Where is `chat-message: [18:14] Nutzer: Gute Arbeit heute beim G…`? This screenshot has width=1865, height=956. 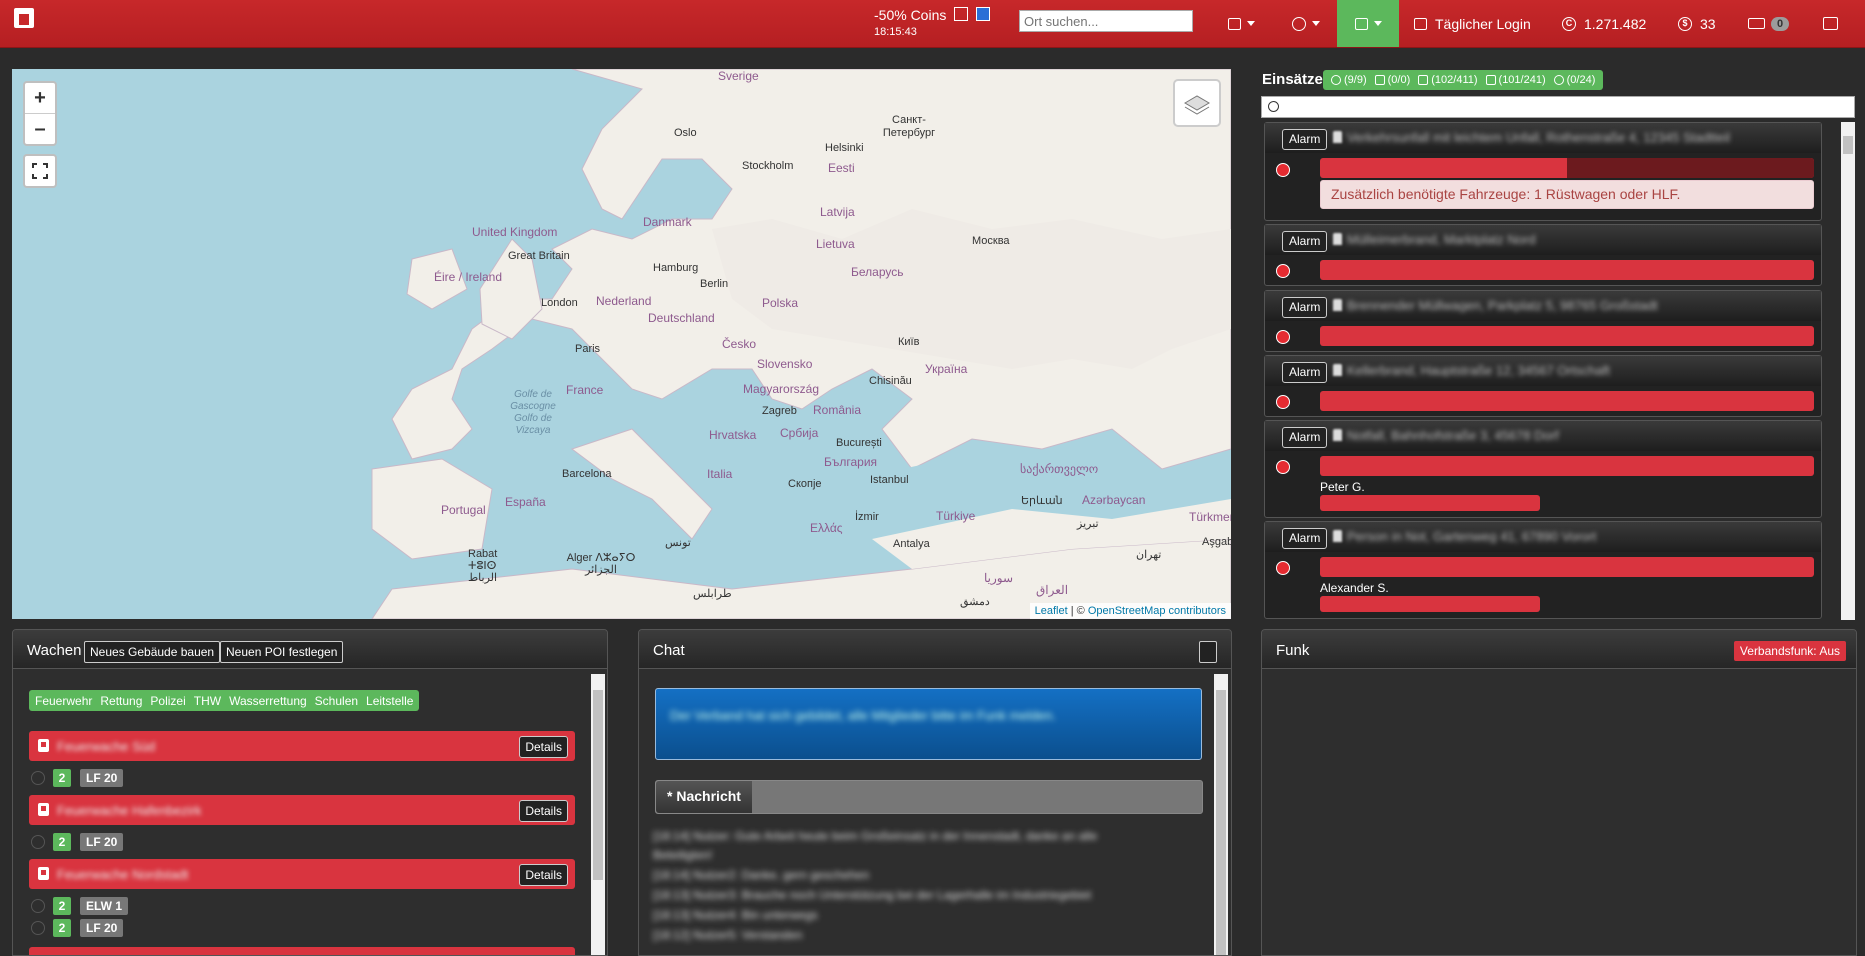 chat-message: [18:14] Nutzer: Gute Arbeit heute beim G… is located at coordinates (875, 836).